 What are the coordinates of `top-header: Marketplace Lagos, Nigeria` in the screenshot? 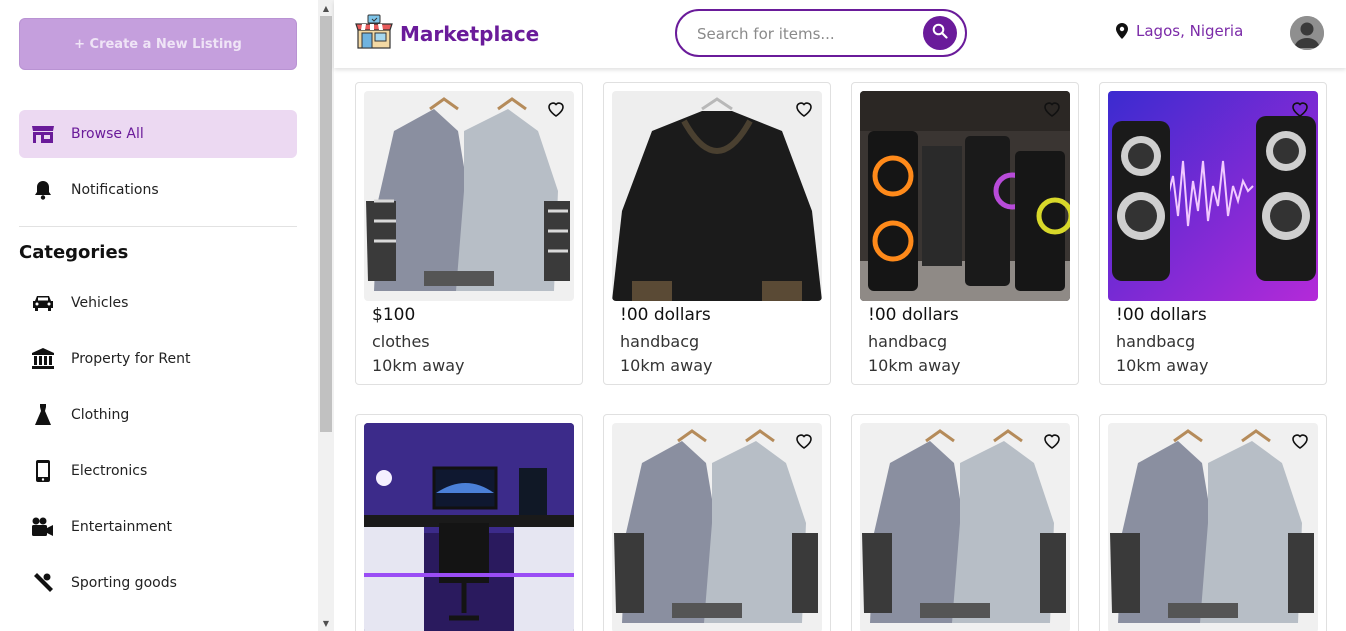 It's located at (840, 34).